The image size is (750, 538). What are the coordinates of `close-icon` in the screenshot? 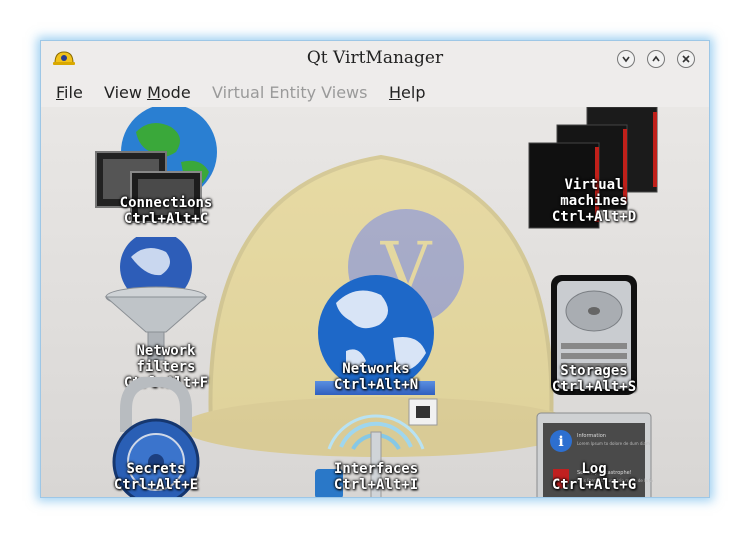 It's located at (686, 59).